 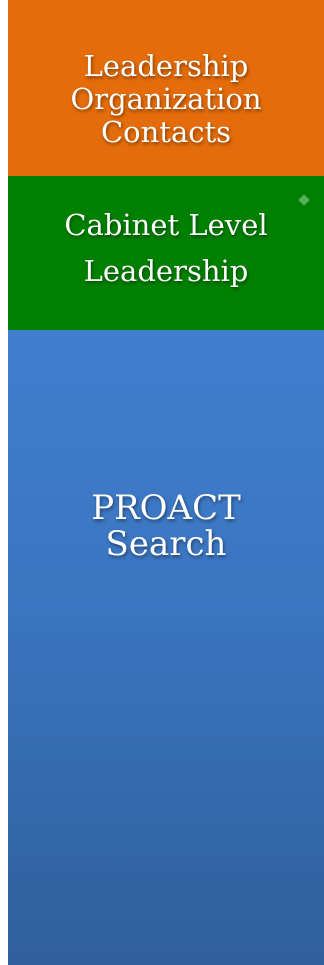 I want to click on tile-label-line: Contacts, so click(x=166, y=132).